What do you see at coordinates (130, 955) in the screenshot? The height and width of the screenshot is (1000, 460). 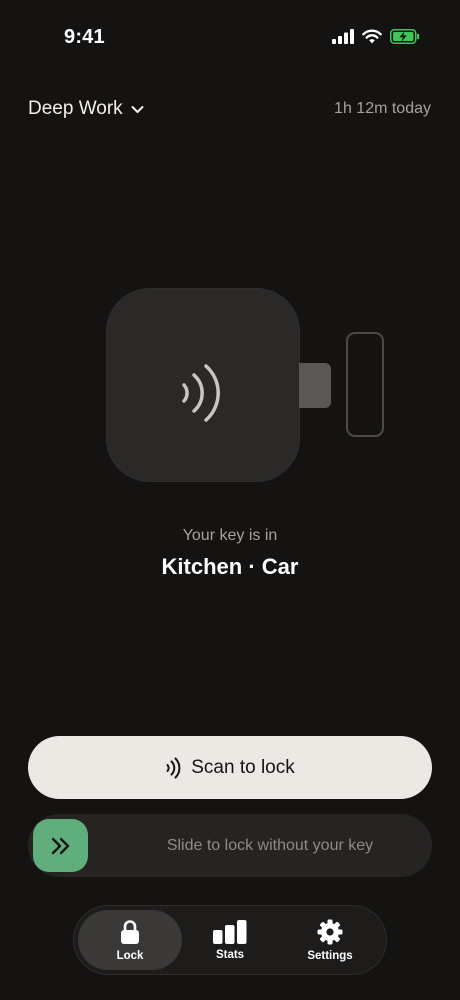 I see `tab-lock-label: Lock` at bounding box center [130, 955].